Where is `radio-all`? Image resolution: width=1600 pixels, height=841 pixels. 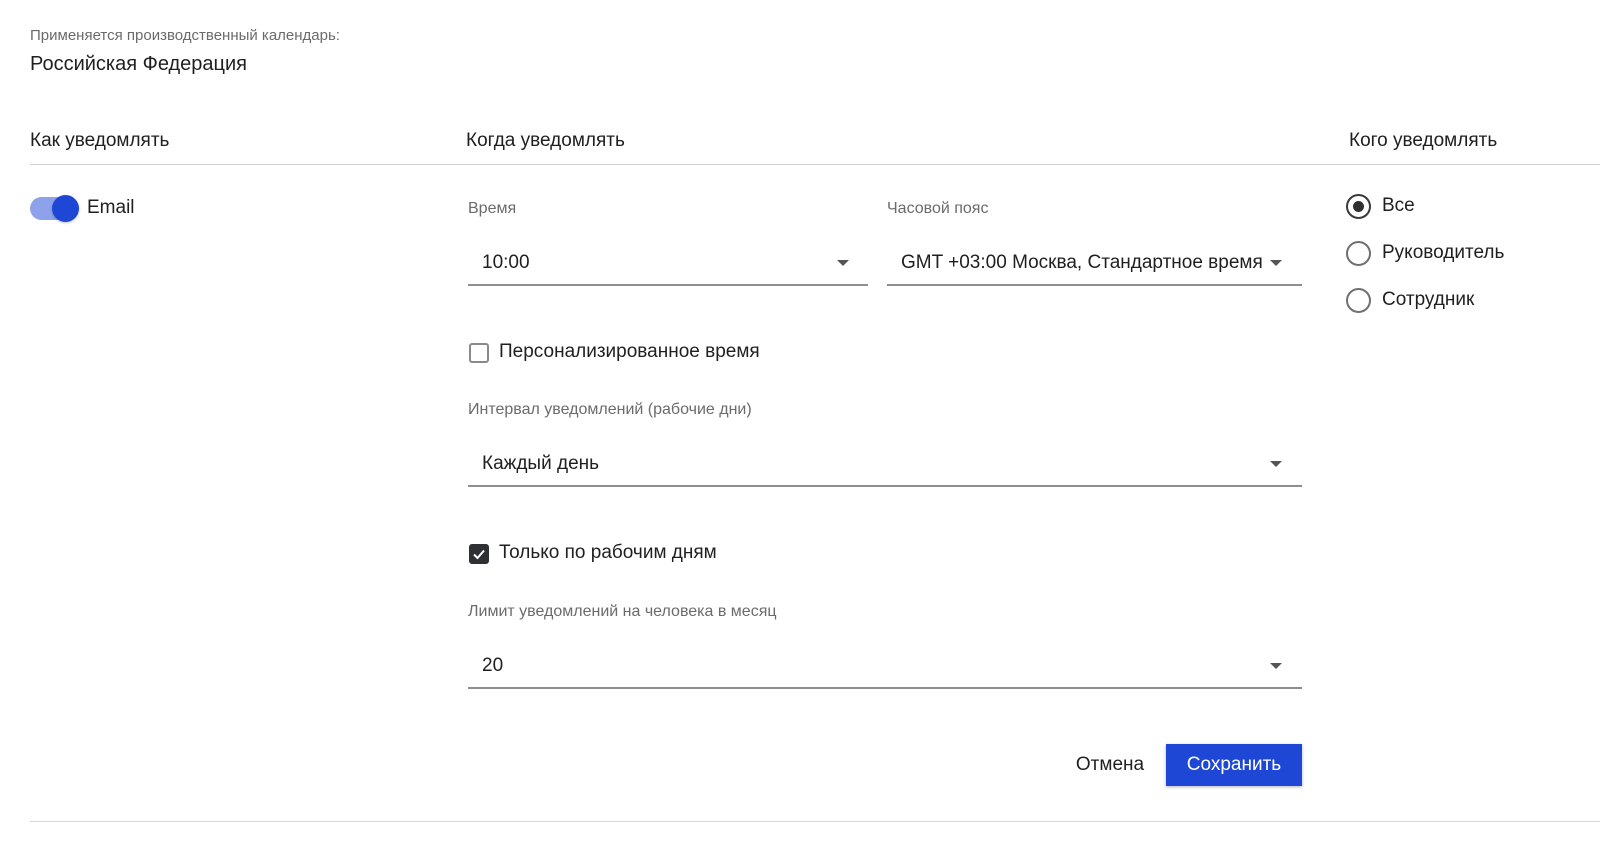 radio-all is located at coordinates (1358, 206).